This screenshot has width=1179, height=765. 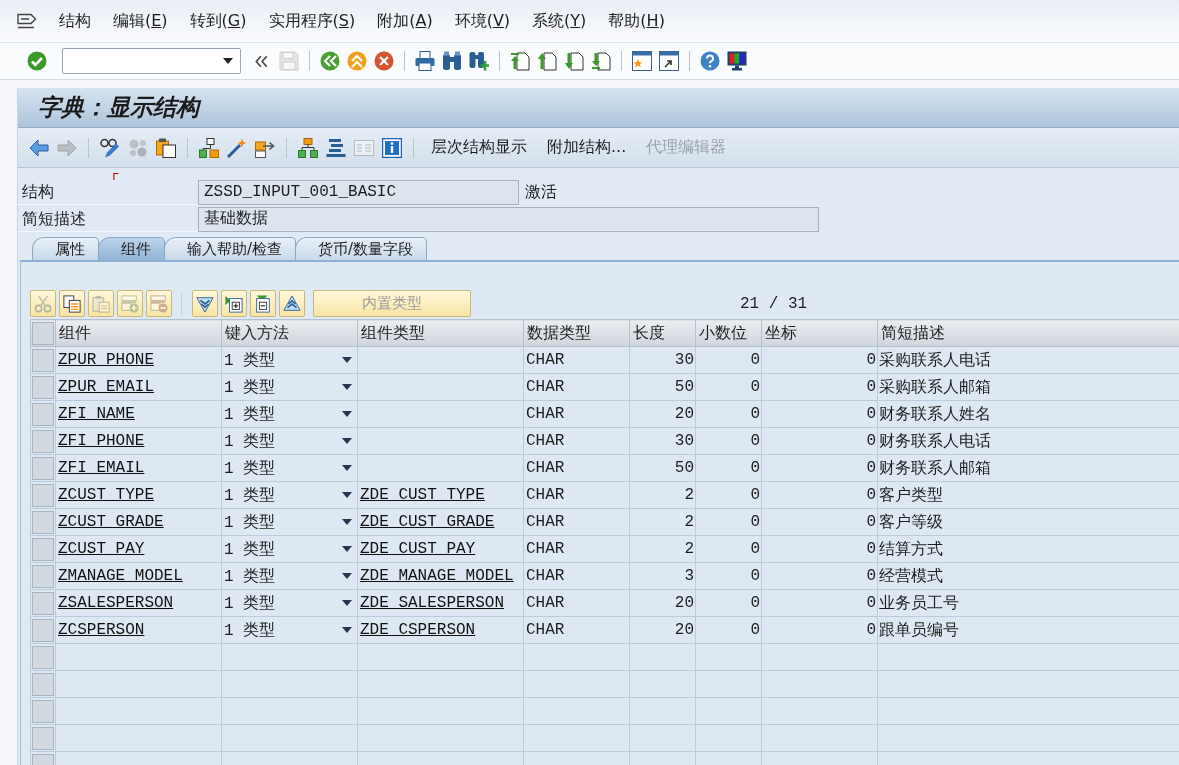 I want to click on table-cell: 财务联系人姓名, so click(x=1028, y=414).